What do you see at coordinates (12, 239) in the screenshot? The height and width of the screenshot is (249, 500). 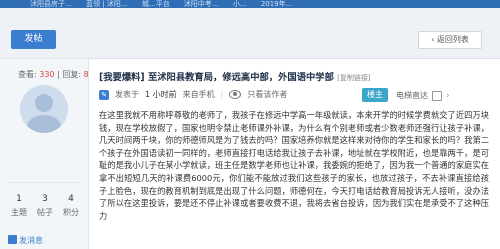 I see `message-icon` at bounding box center [12, 239].